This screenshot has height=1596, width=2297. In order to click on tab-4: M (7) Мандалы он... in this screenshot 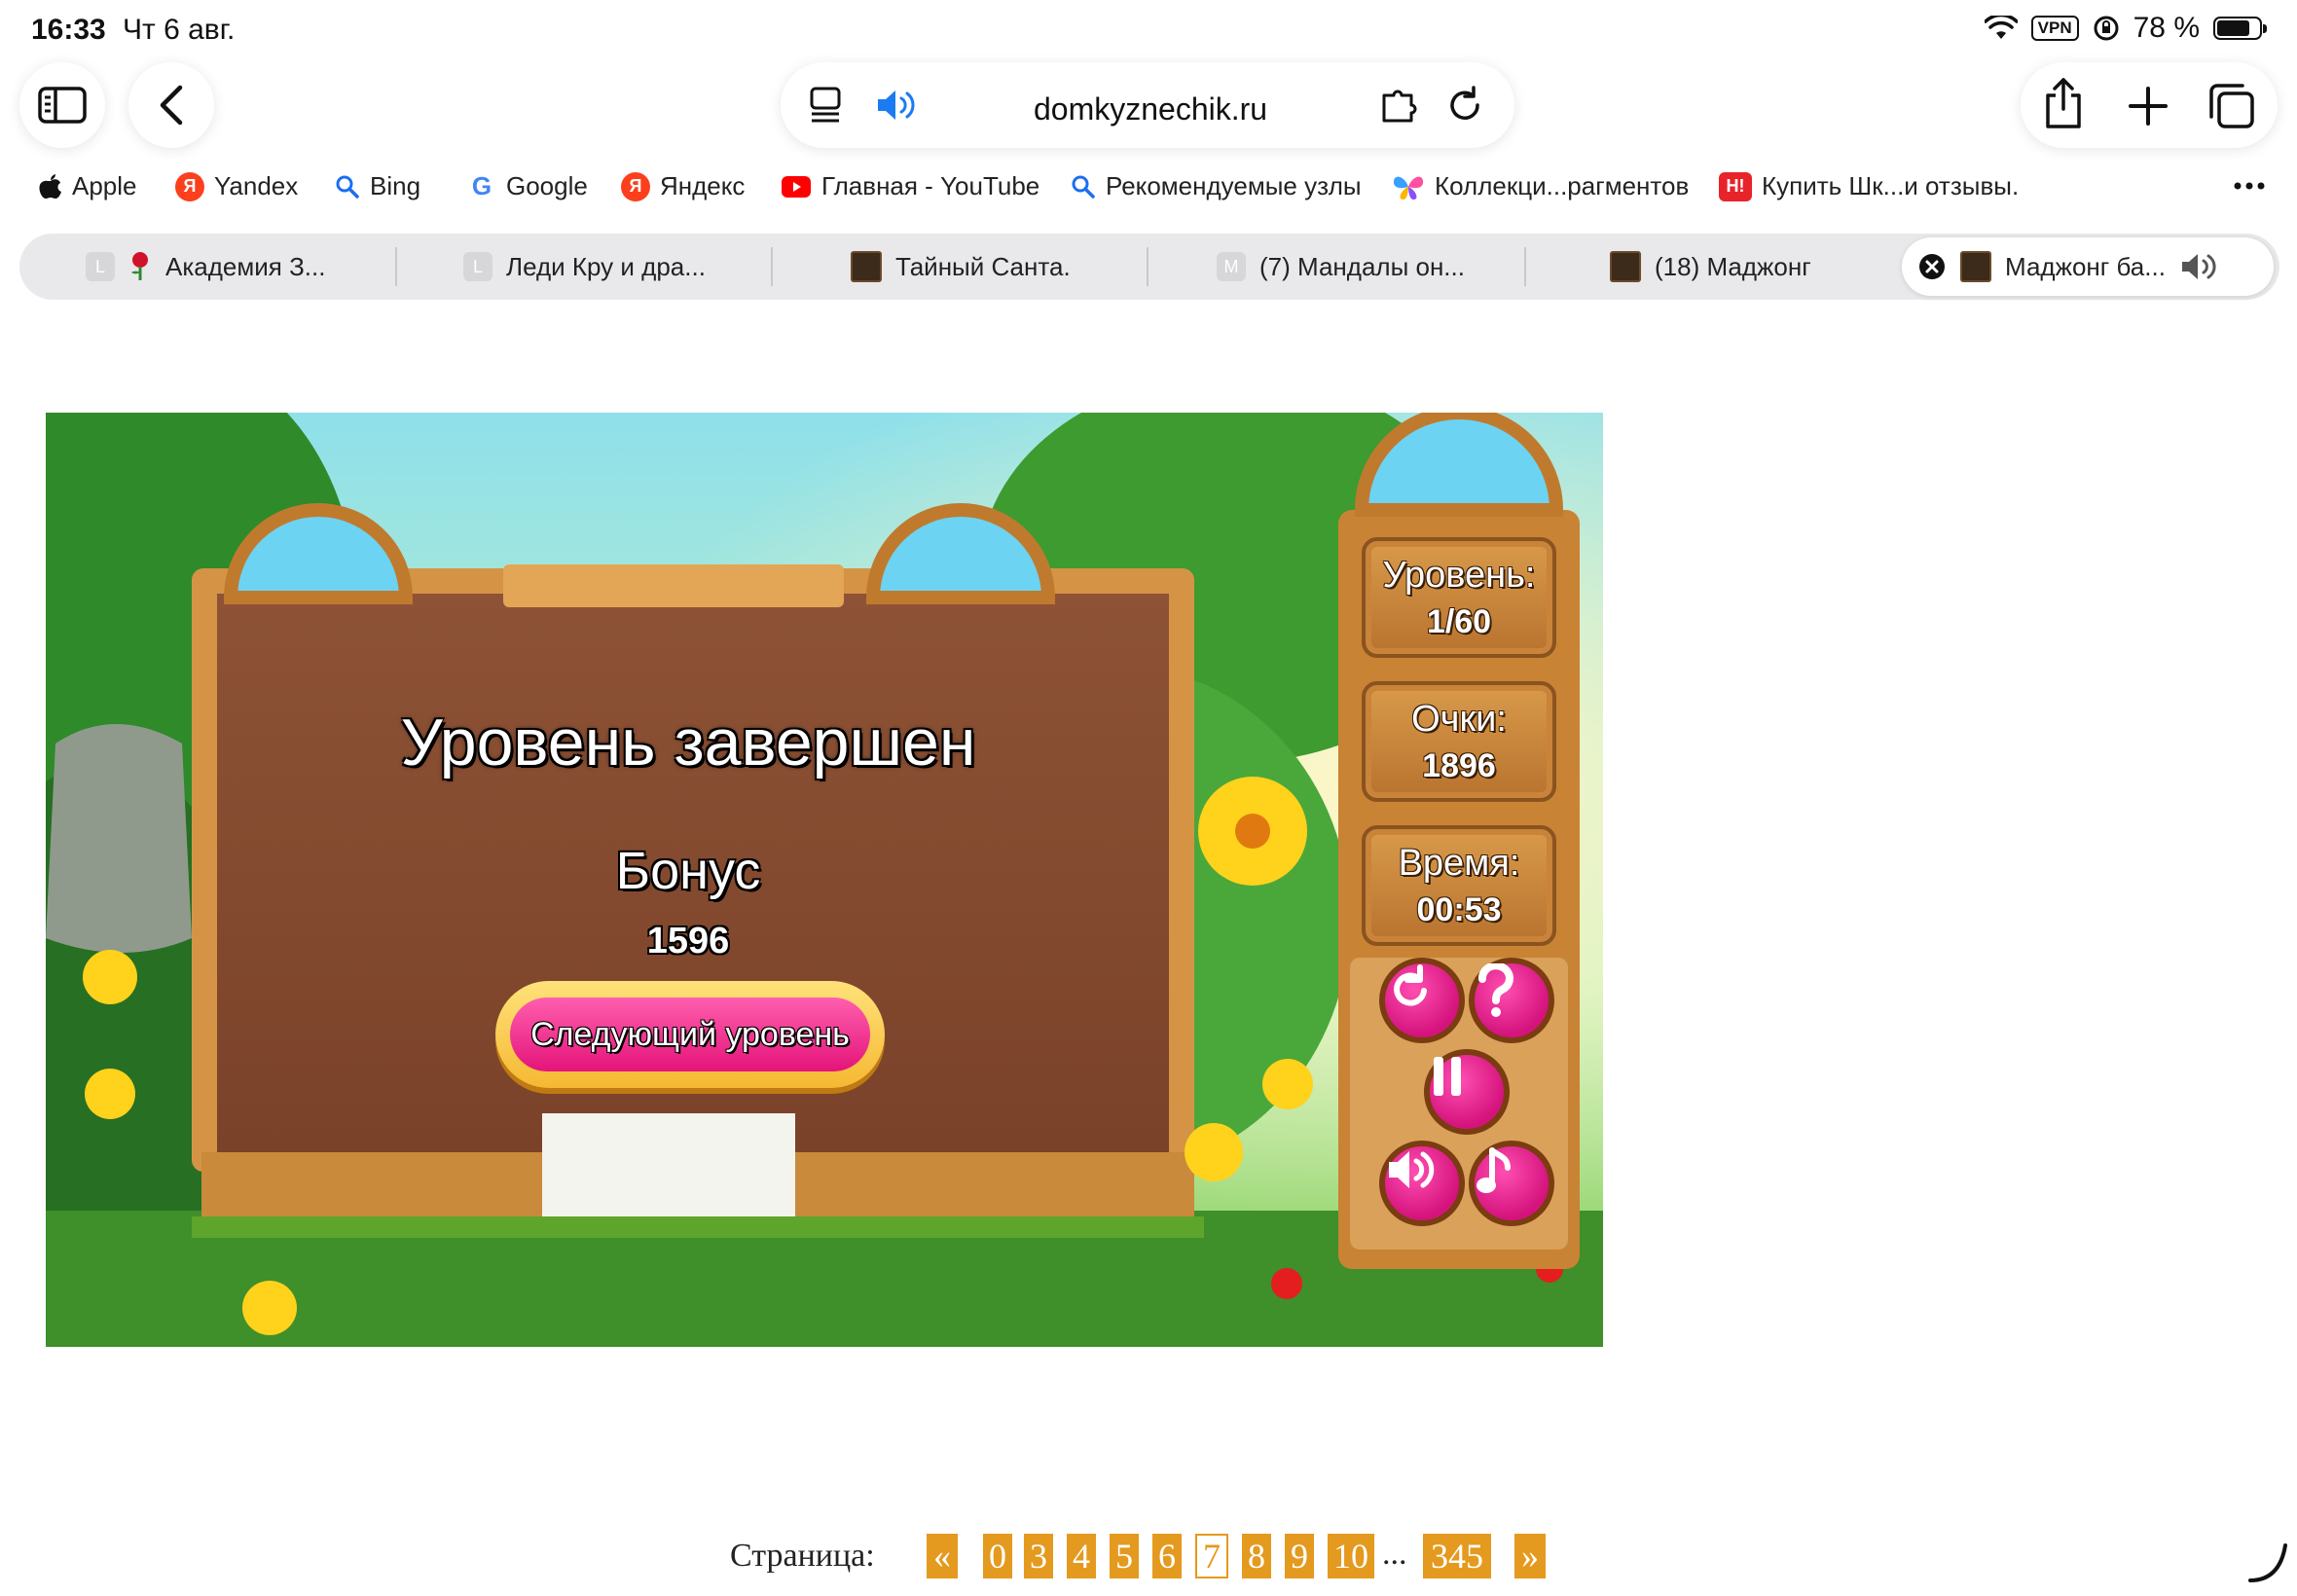, I will do `click(1341, 267)`.